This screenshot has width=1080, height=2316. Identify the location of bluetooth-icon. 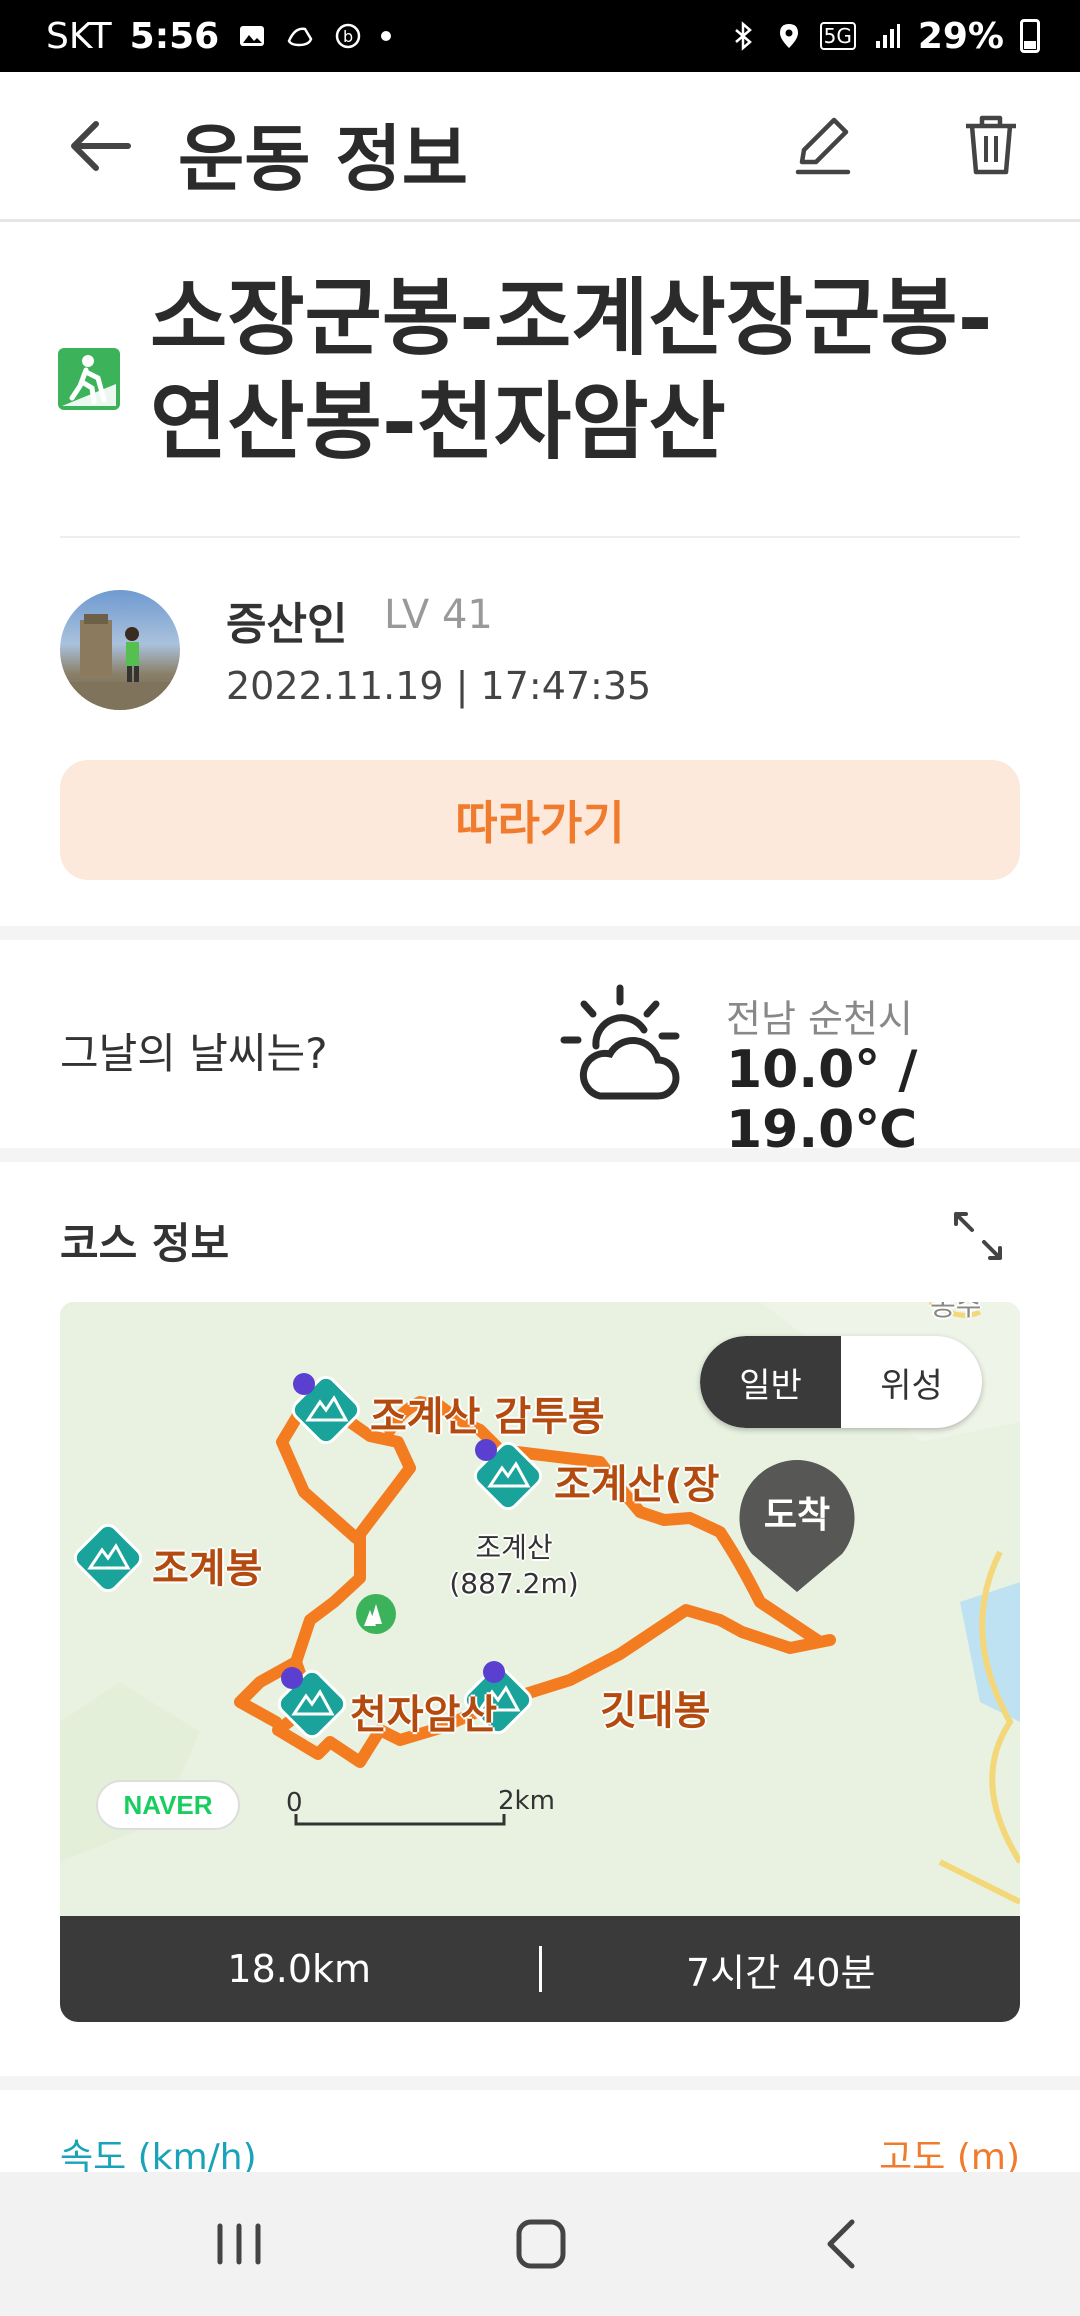
(743, 36).